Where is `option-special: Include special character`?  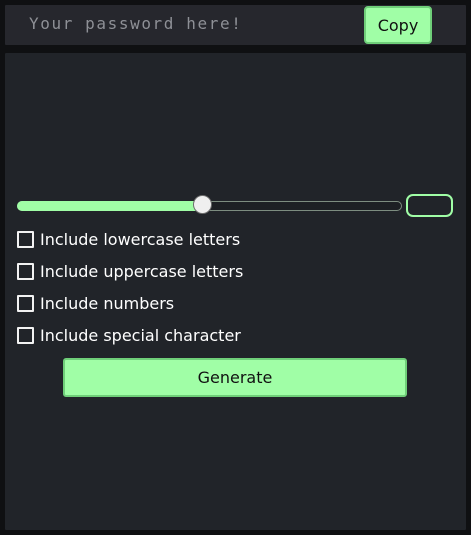 option-special: Include special character is located at coordinates (129, 335).